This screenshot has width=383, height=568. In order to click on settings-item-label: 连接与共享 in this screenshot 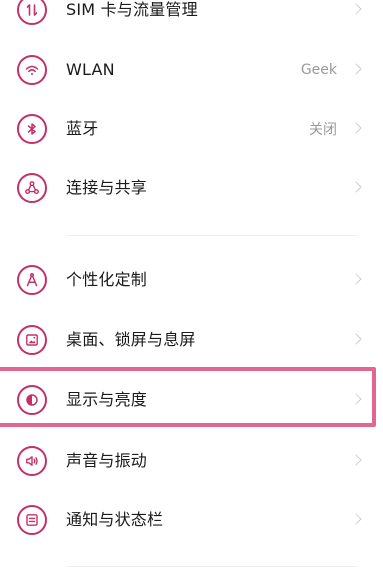, I will do `click(107, 187)`.